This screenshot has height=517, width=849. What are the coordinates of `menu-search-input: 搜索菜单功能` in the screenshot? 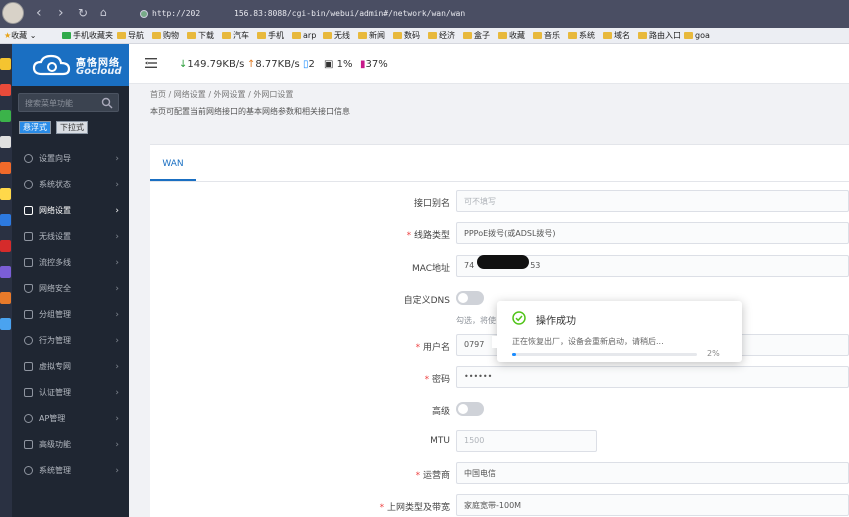 It's located at (68, 102).